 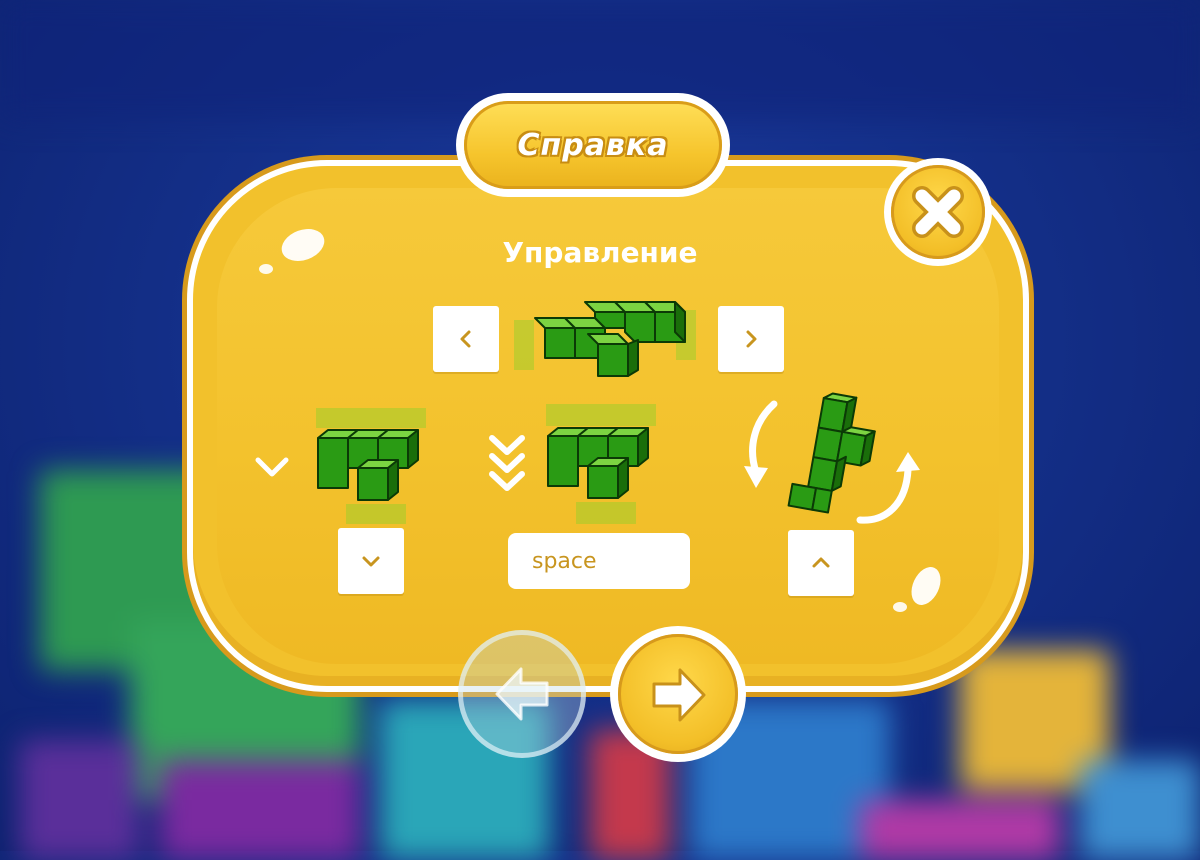 I want to click on previous-page-button, so click(x=522, y=694).